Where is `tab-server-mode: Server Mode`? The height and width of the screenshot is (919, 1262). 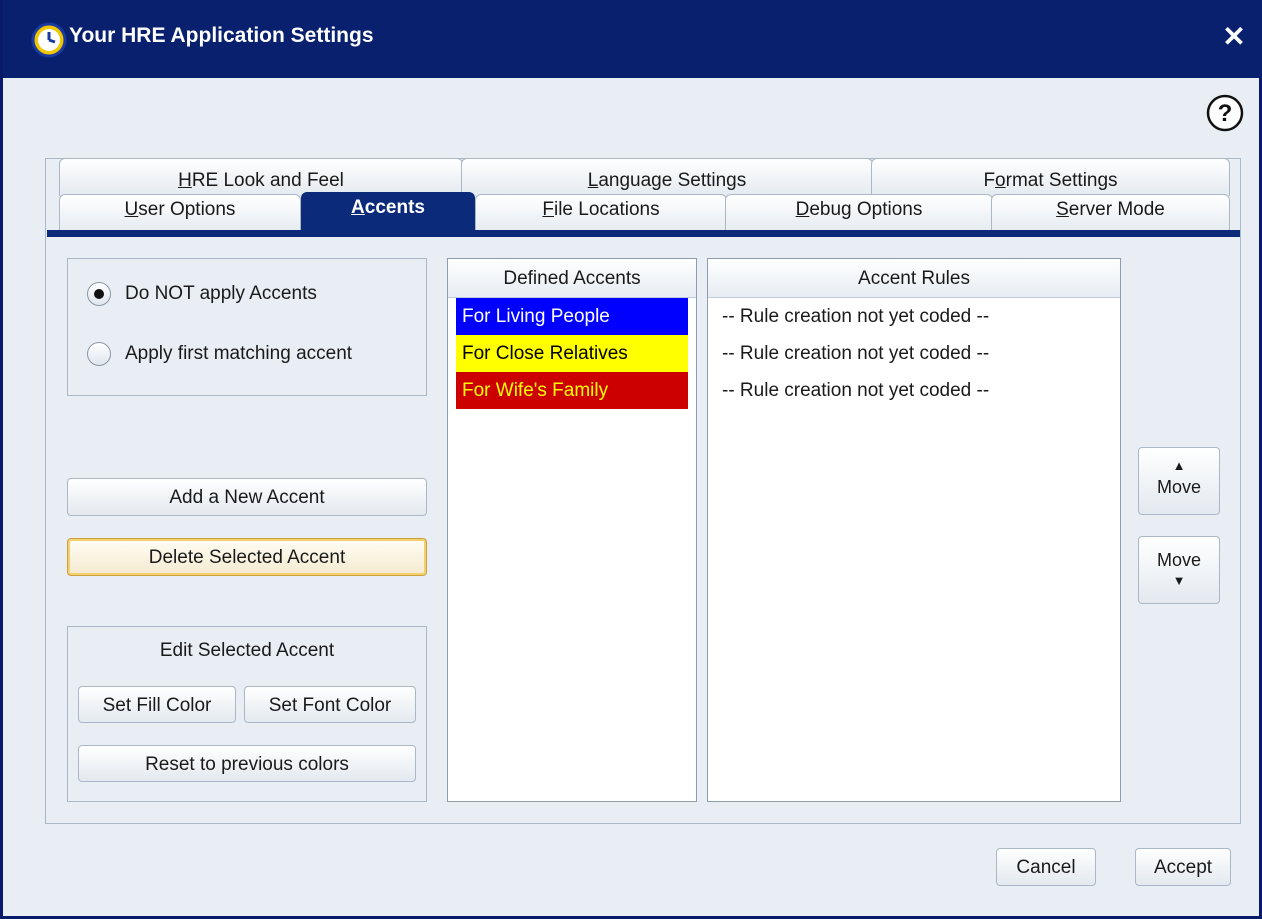
tab-server-mode: Server Mode is located at coordinates (1110, 214).